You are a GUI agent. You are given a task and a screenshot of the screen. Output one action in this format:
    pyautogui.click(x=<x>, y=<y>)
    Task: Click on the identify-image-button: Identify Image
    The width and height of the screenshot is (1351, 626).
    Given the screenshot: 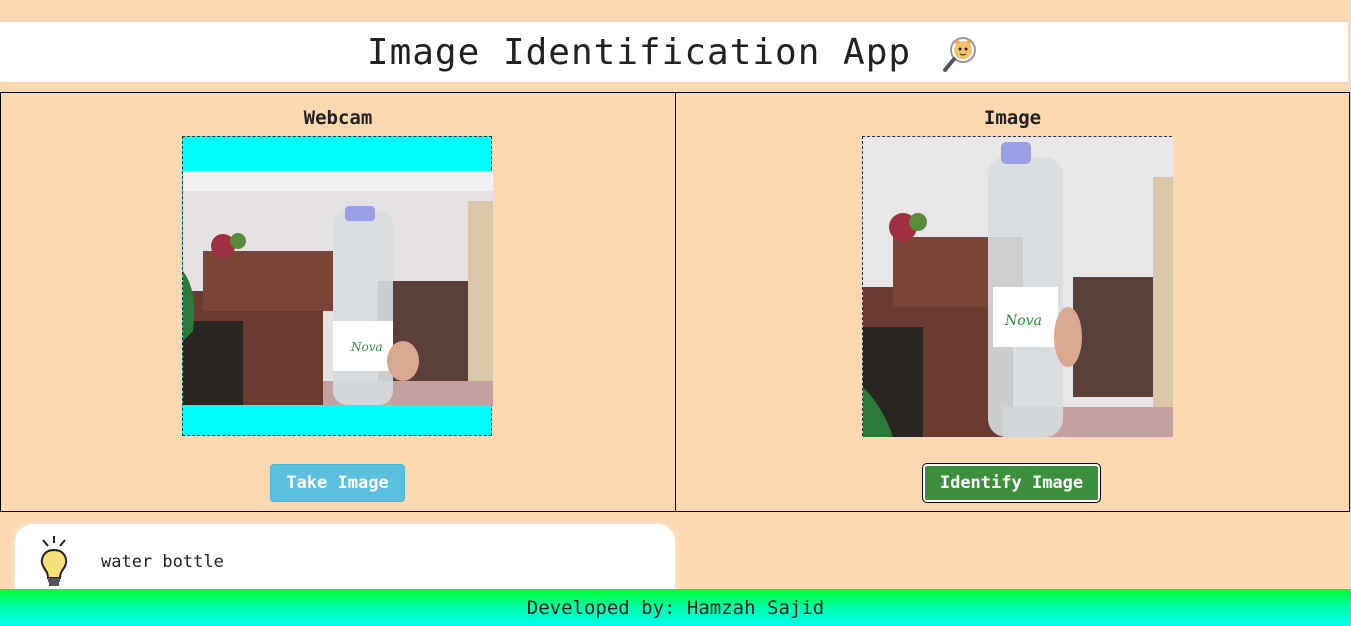 What is the action you would take?
    pyautogui.click(x=1011, y=483)
    